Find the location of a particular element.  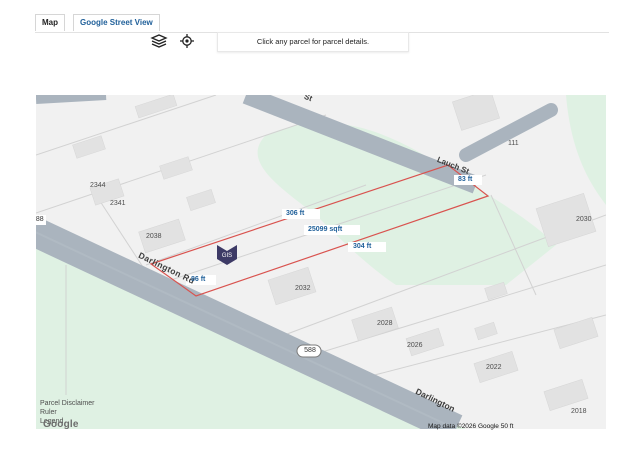

address-label: 2018 is located at coordinates (579, 411).